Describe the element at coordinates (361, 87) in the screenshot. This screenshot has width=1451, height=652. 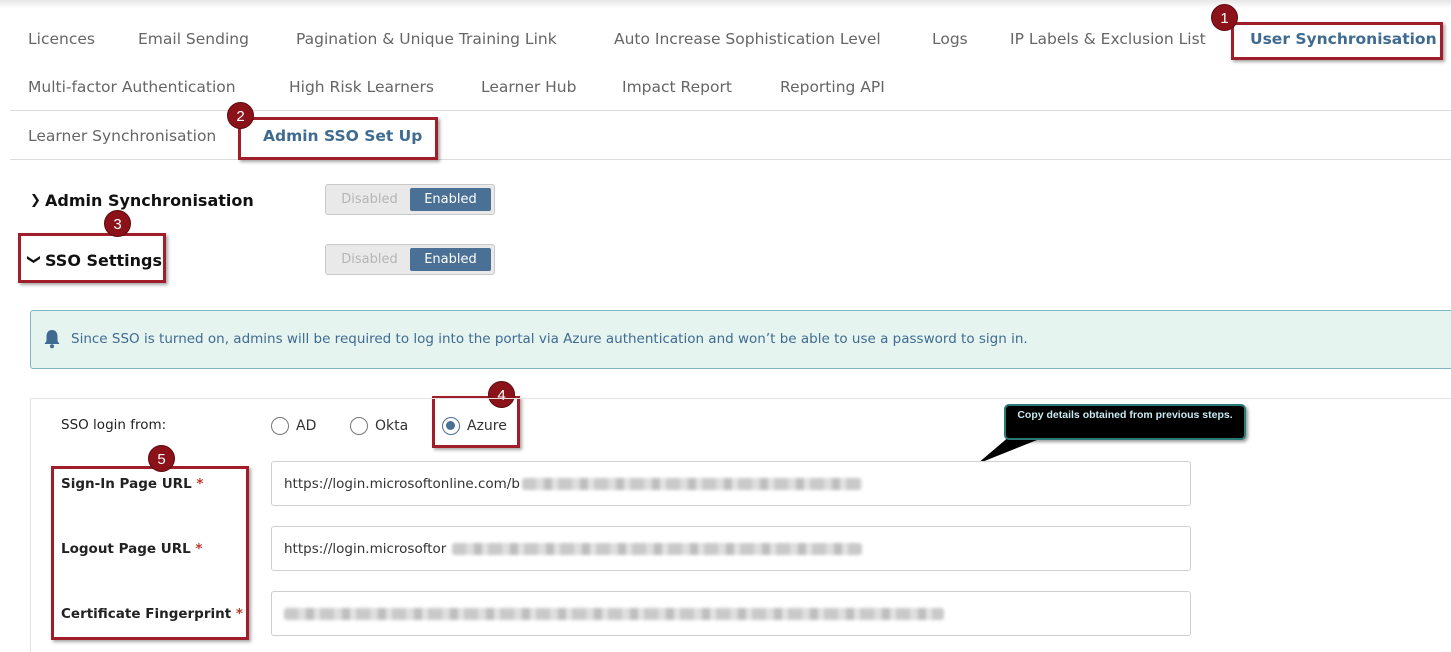
I see `tab-high-risk-learners: High Risk Learners` at that location.